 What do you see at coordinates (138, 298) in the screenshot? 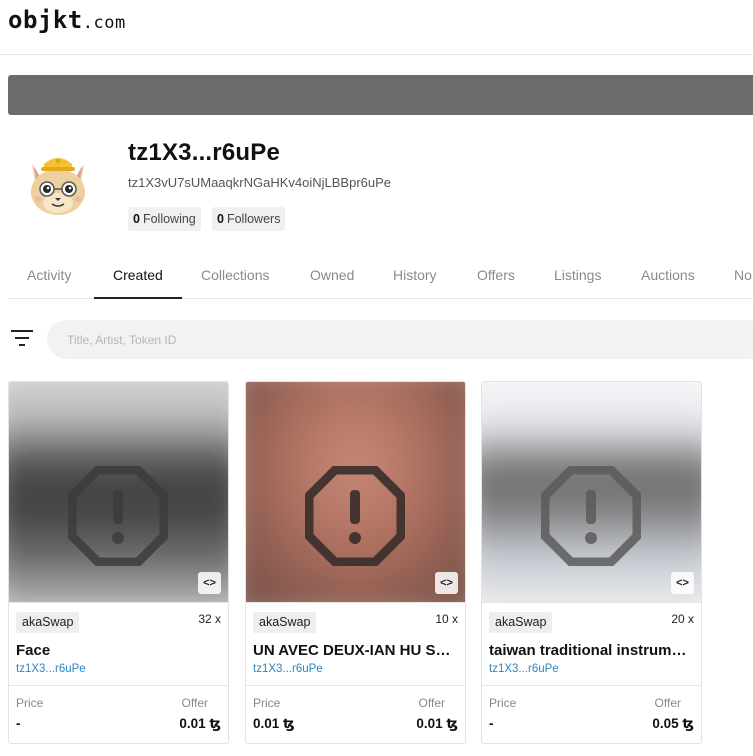
I see `active-tab-indicator` at bounding box center [138, 298].